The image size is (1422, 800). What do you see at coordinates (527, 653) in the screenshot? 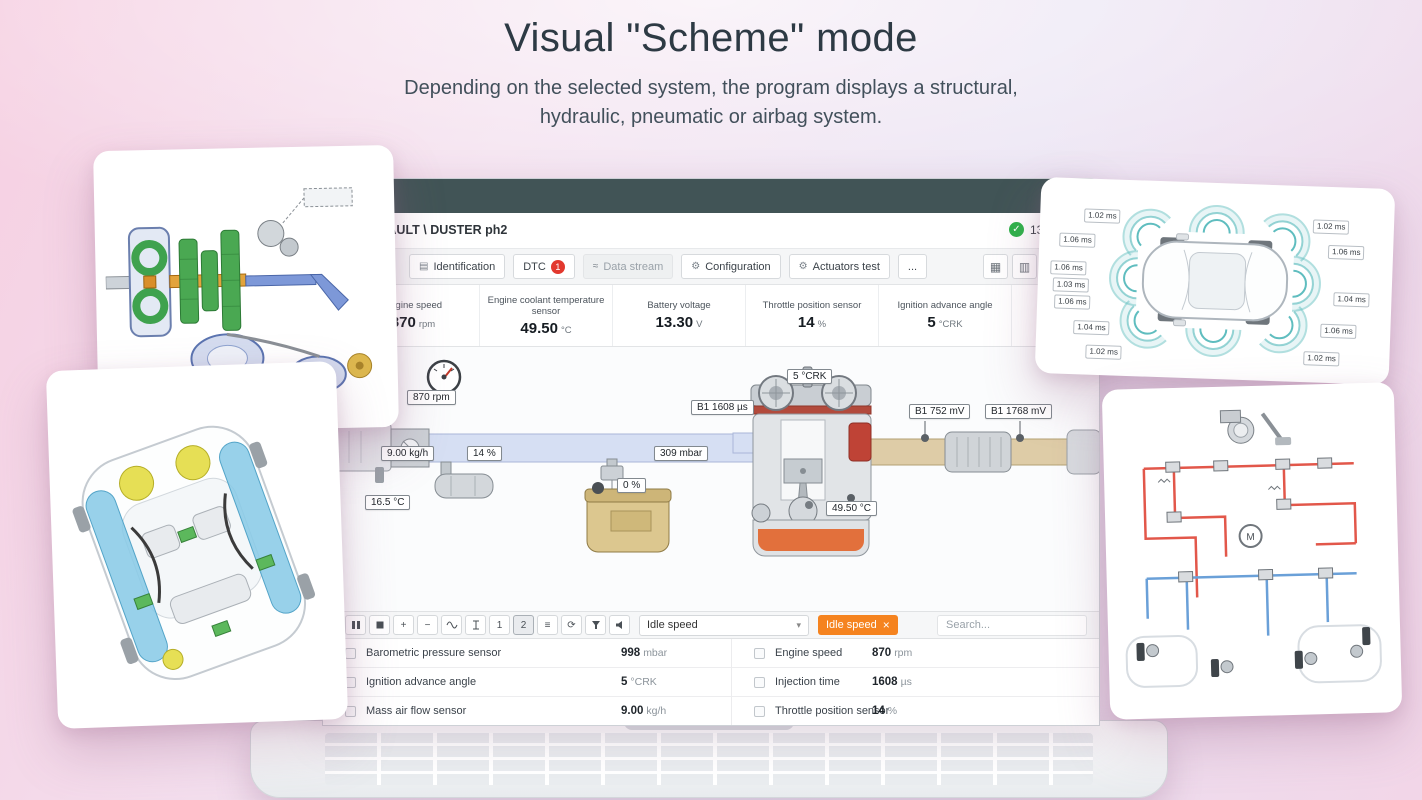
I see `table-row: Barometric pressure sensor 998 mbar` at bounding box center [527, 653].